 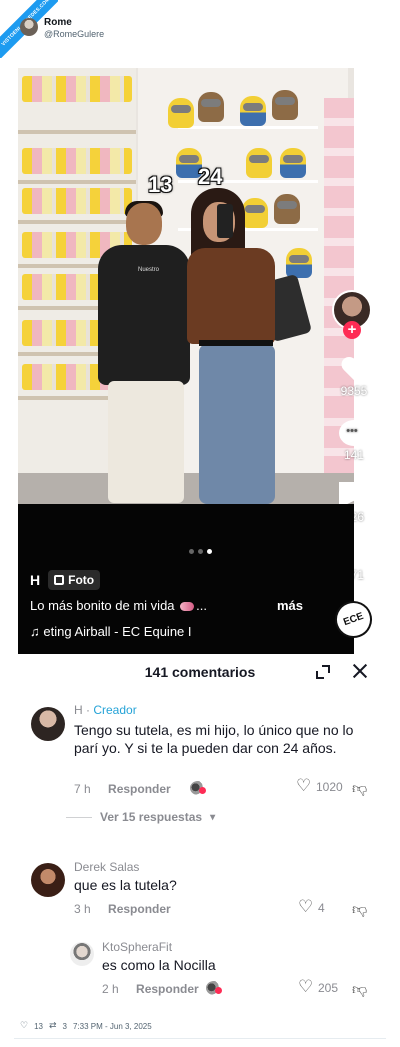 What do you see at coordinates (200, 1038) in the screenshot?
I see `divider` at bounding box center [200, 1038].